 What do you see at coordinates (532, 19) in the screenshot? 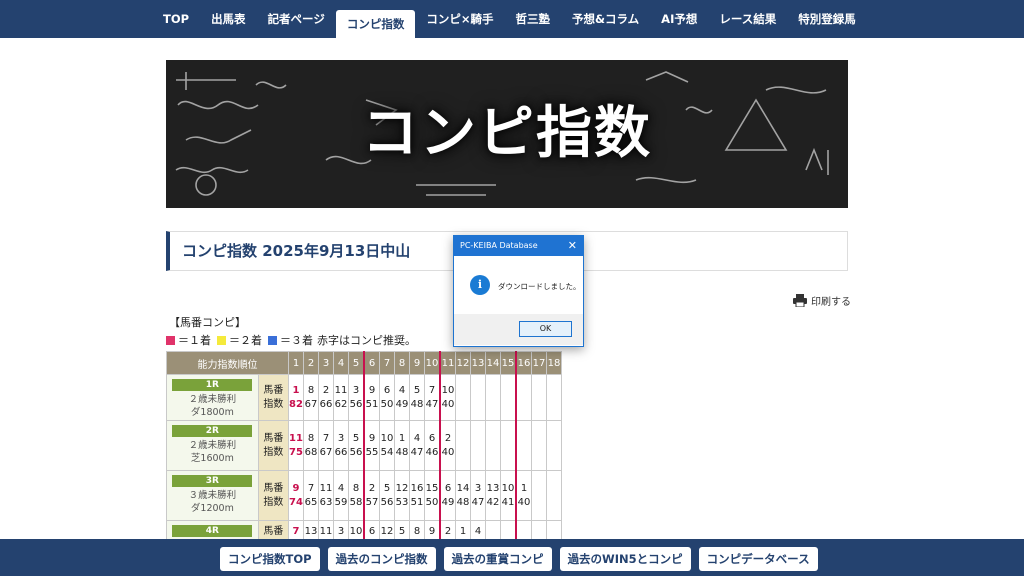
I see `nav-item-5: 哲三塾` at bounding box center [532, 19].